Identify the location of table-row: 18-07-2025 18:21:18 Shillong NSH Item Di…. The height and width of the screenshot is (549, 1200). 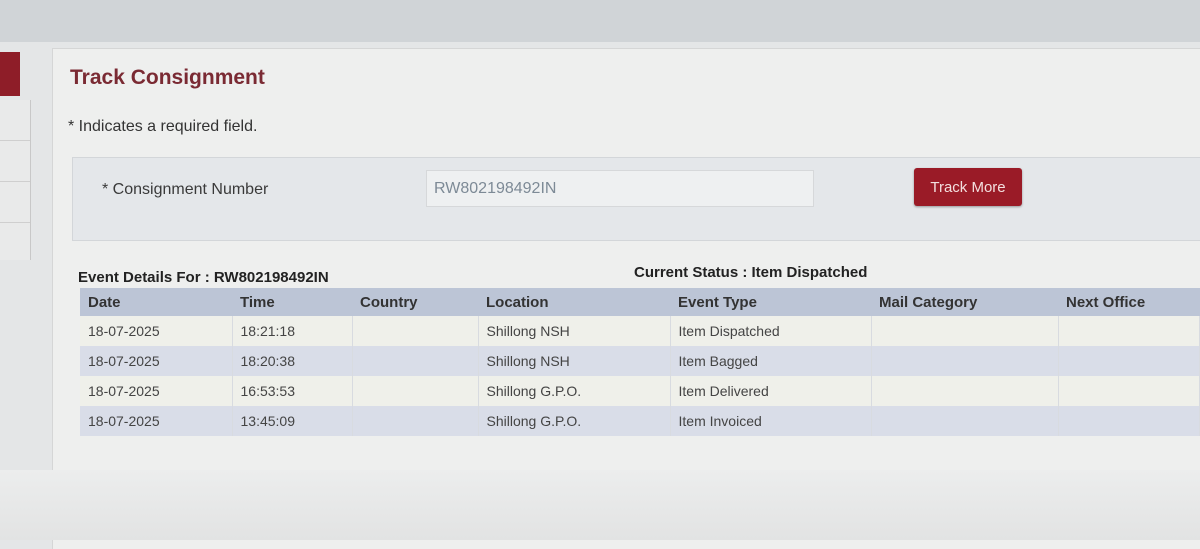
(640, 331).